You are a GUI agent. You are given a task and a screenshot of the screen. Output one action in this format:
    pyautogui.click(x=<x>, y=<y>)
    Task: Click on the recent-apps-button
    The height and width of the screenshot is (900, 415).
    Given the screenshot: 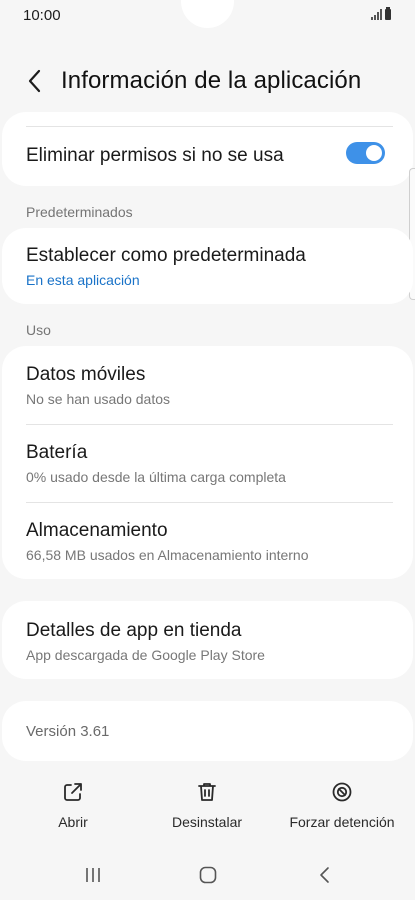 What is the action you would take?
    pyautogui.click(x=93, y=875)
    